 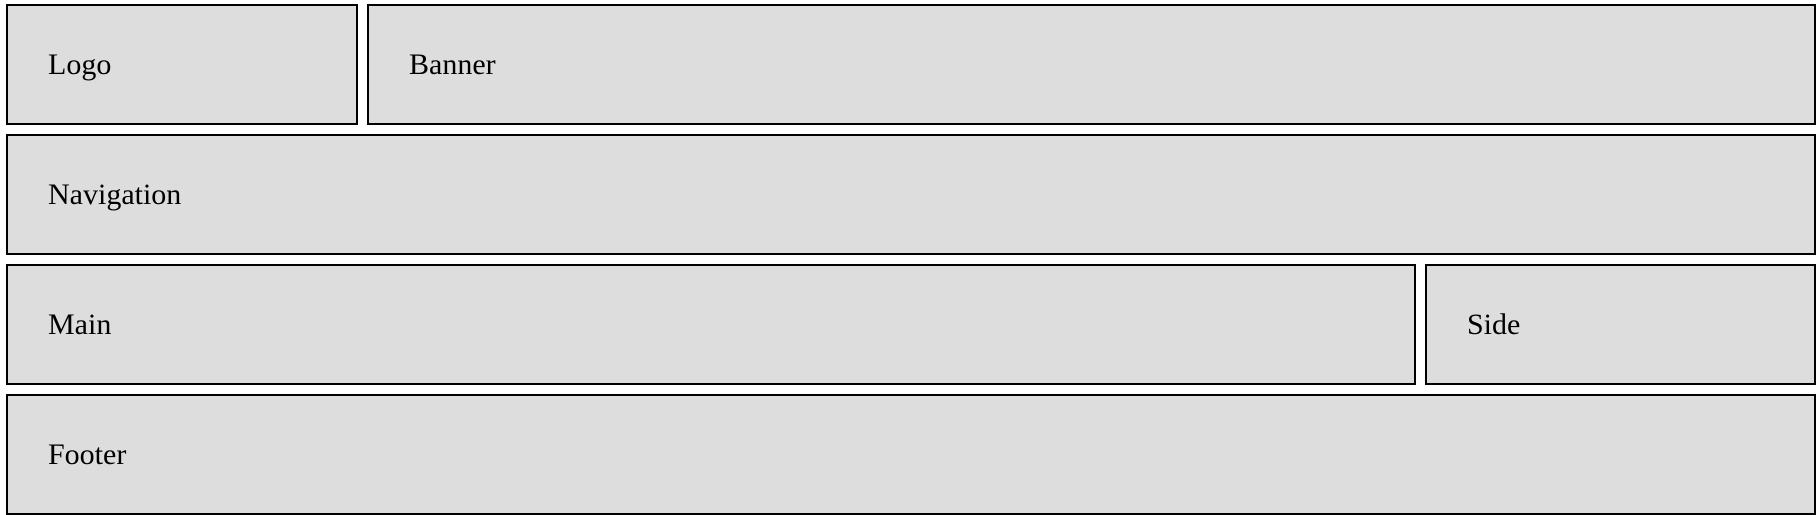 I want to click on logo-label: Logo, so click(x=80, y=64).